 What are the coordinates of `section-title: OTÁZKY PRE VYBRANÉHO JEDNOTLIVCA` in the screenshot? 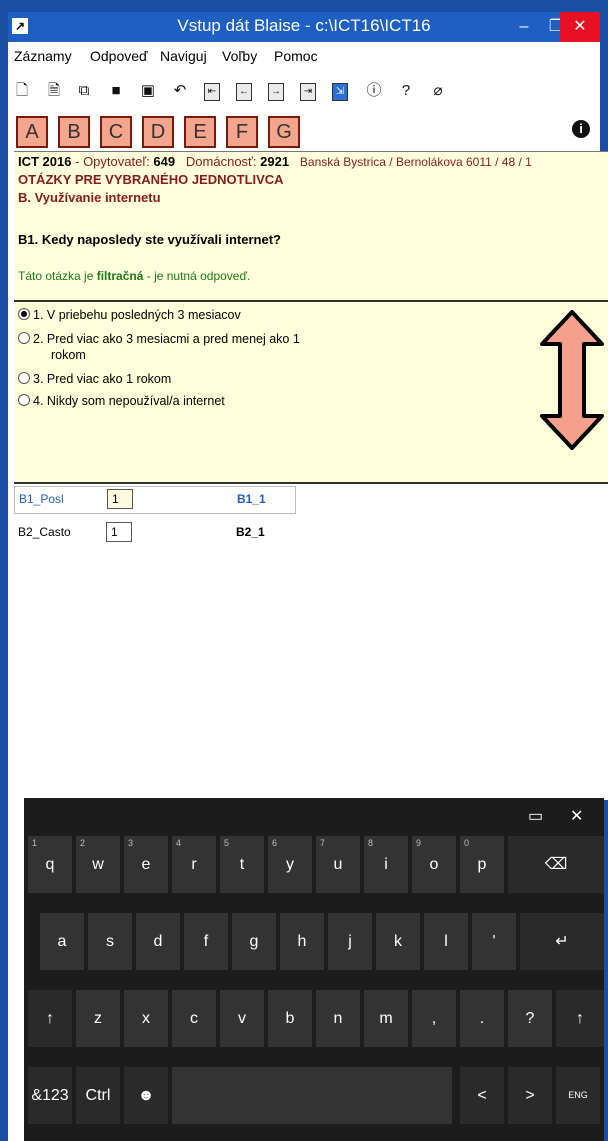 It's located at (151, 179).